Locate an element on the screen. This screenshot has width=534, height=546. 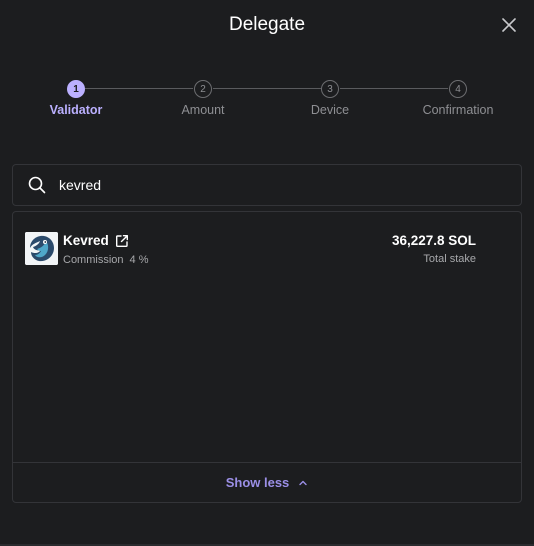
step-number: 4 is located at coordinates (458, 89).